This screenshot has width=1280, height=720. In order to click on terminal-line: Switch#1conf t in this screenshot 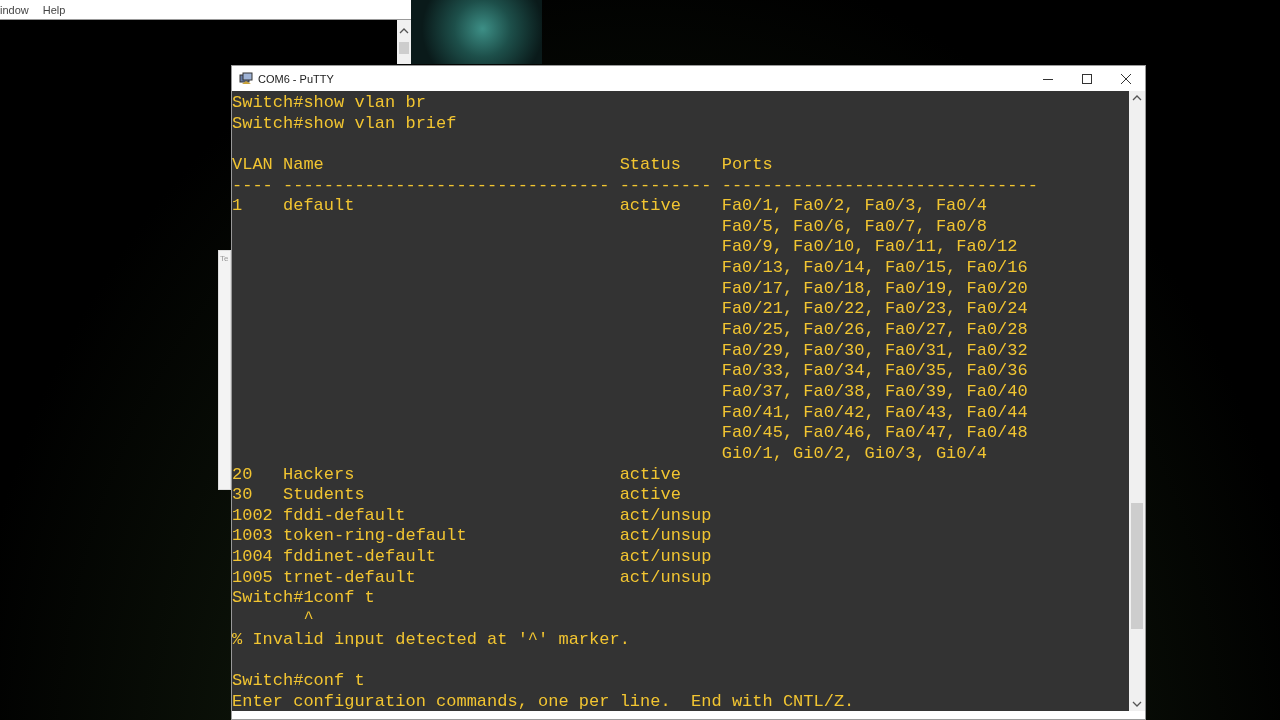, I will do `click(304, 598)`.